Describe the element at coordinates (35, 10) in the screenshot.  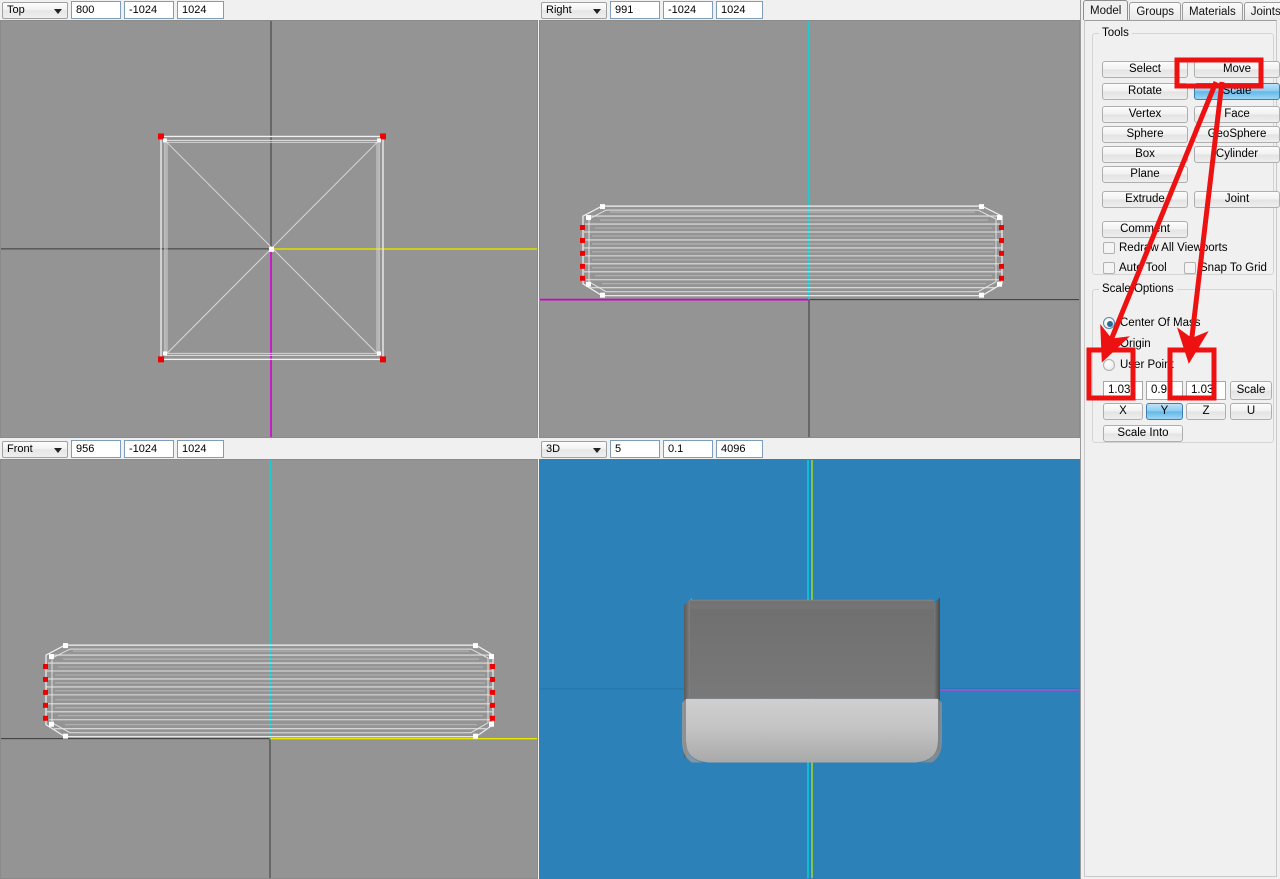
I see `viewport-view-select-top: Top` at that location.